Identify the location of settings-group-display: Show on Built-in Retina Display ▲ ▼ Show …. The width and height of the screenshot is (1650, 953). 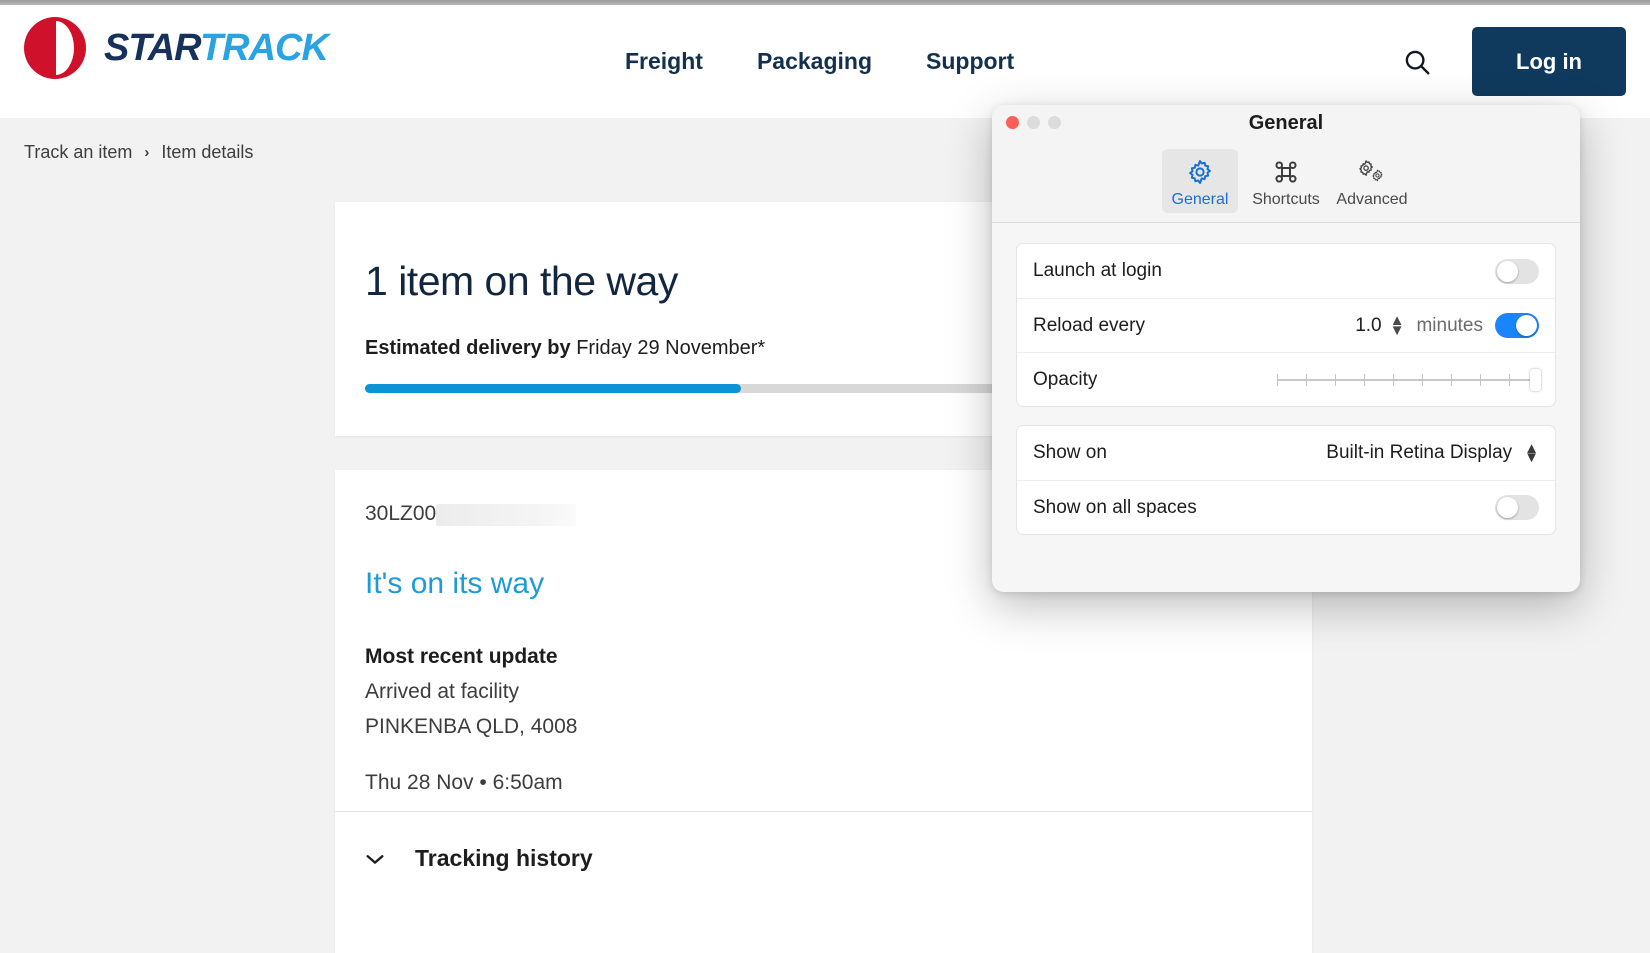
(1286, 480).